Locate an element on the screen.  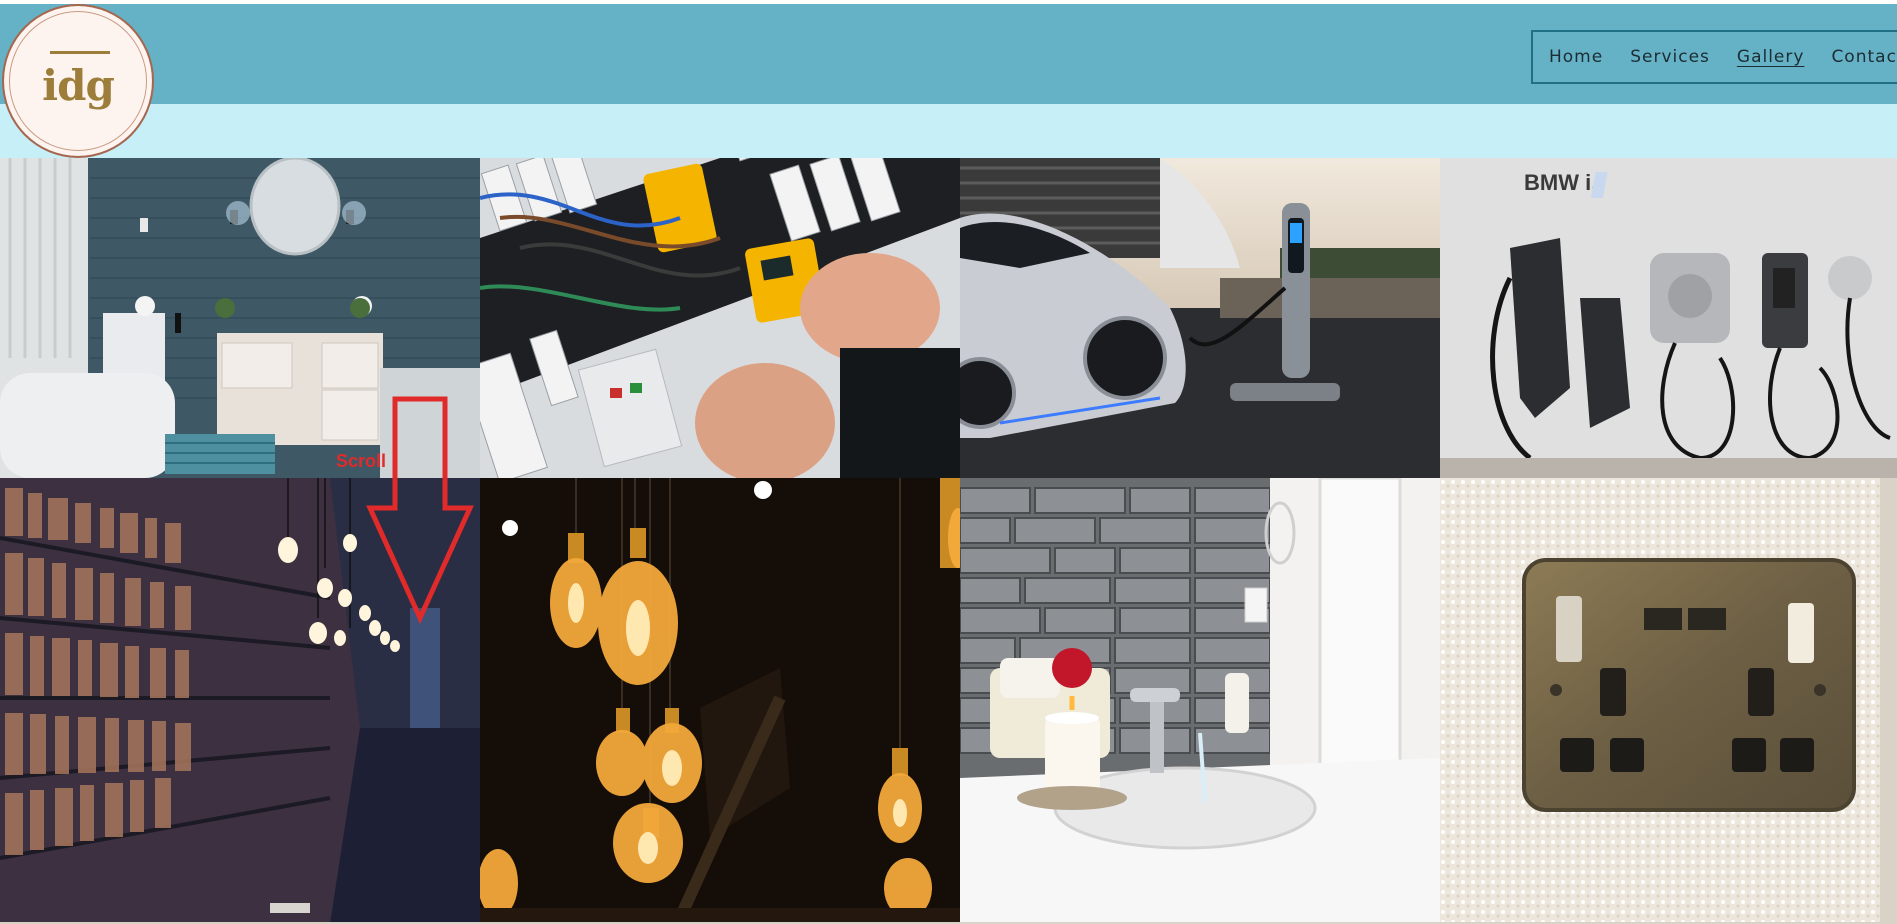
gallery-image-bathroom-sink is located at coordinates (1200, 701).